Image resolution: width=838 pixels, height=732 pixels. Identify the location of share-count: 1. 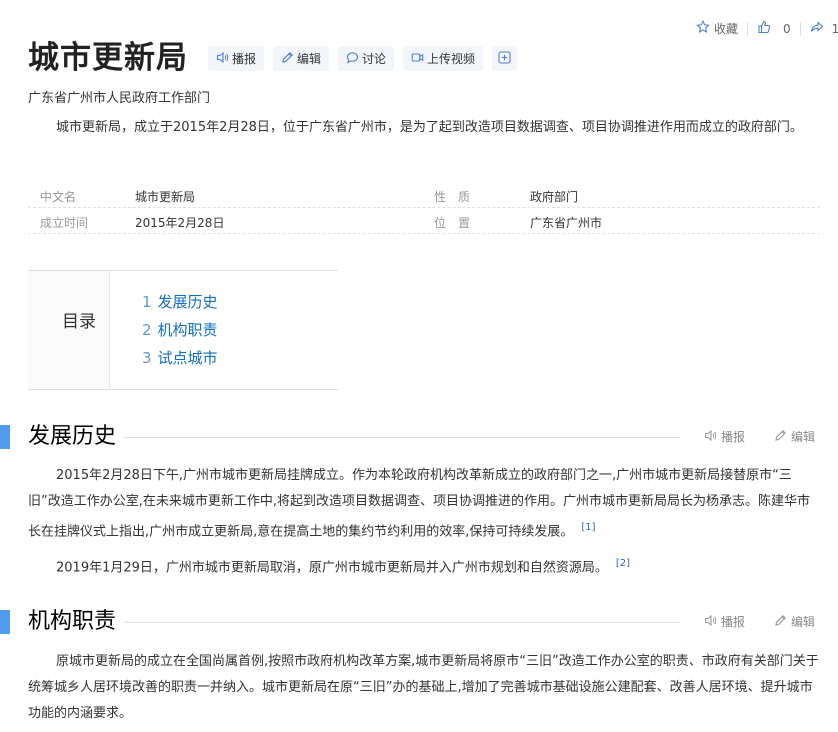
(834, 28).